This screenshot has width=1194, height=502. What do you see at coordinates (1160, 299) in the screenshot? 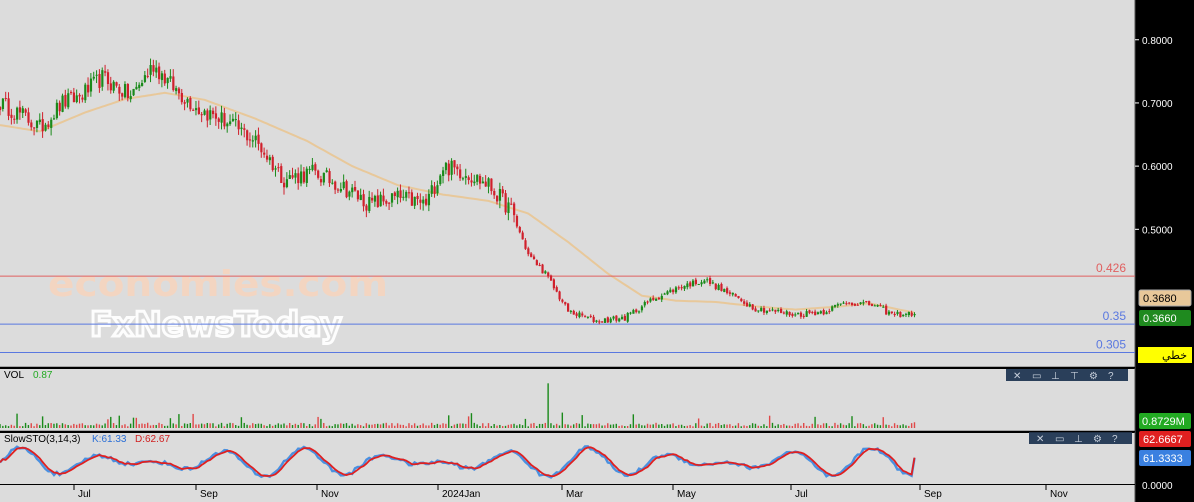
I see `svg-text: 0.3680` at bounding box center [1160, 299].